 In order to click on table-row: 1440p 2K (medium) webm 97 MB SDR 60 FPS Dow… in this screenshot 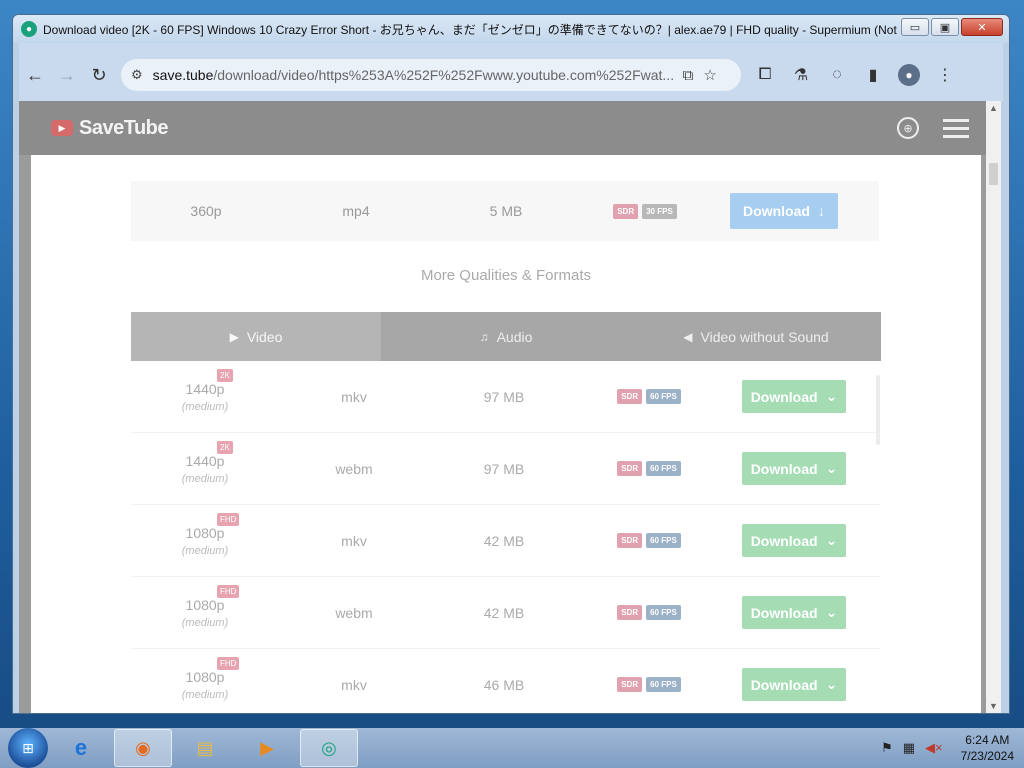, I will do `click(506, 469)`.